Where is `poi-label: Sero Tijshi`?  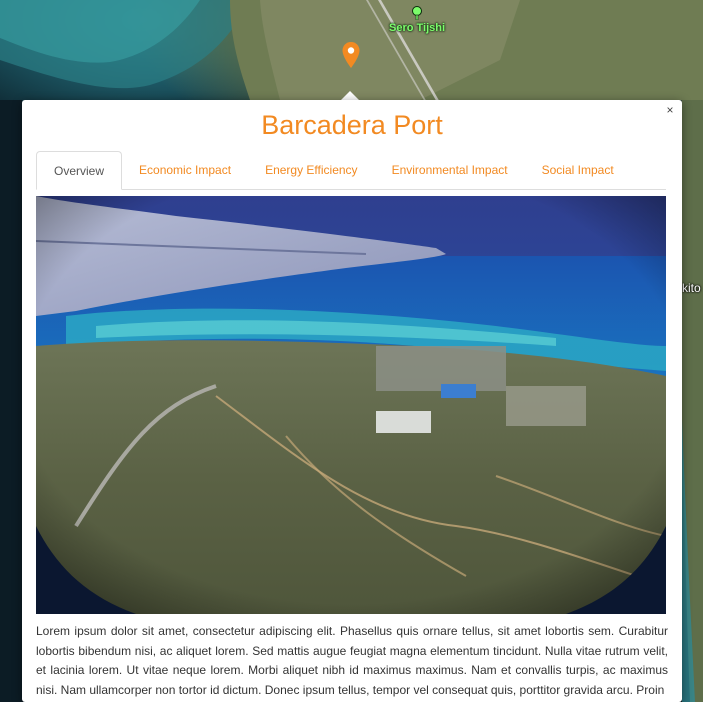
poi-label: Sero Tijshi is located at coordinates (417, 28).